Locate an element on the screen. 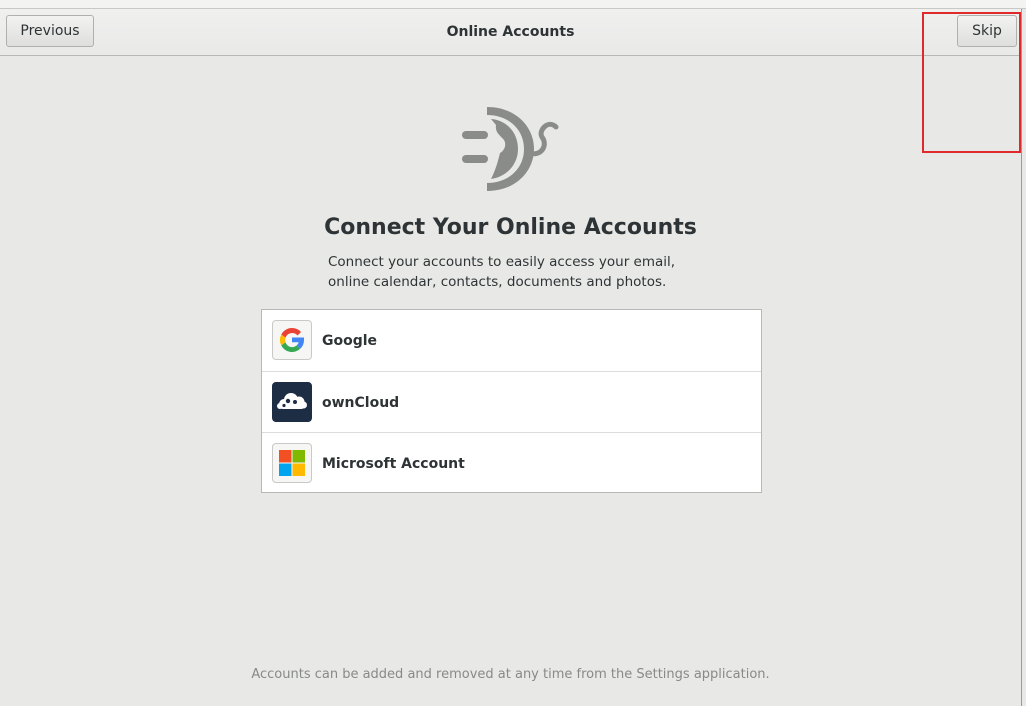 Image resolution: width=1026 pixels, height=706 pixels. account-label-microsoft: Microsoft Account is located at coordinates (393, 463).